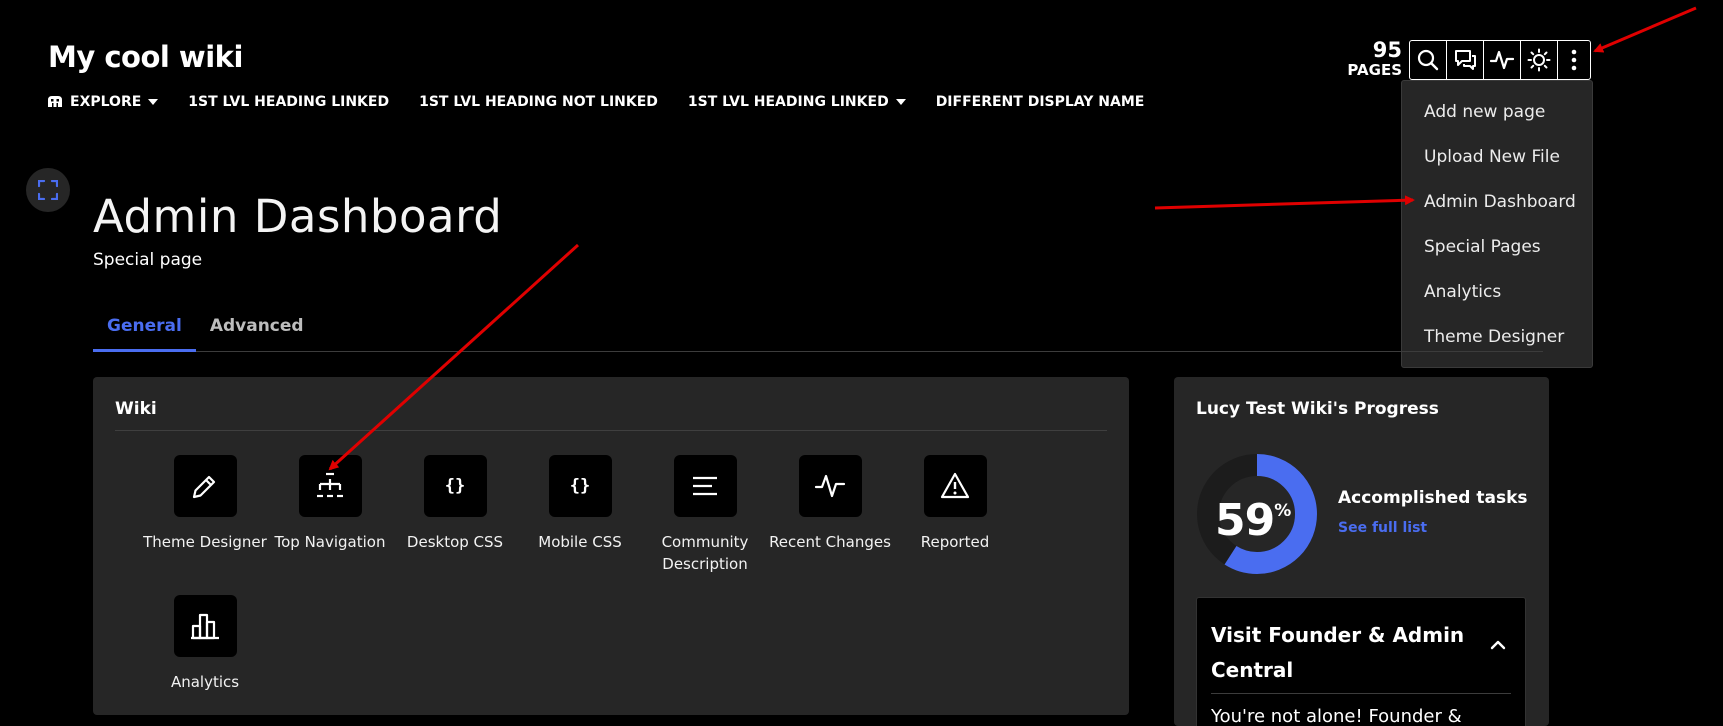 The width and height of the screenshot is (1723, 726). I want to click on search-button, so click(1428, 60).